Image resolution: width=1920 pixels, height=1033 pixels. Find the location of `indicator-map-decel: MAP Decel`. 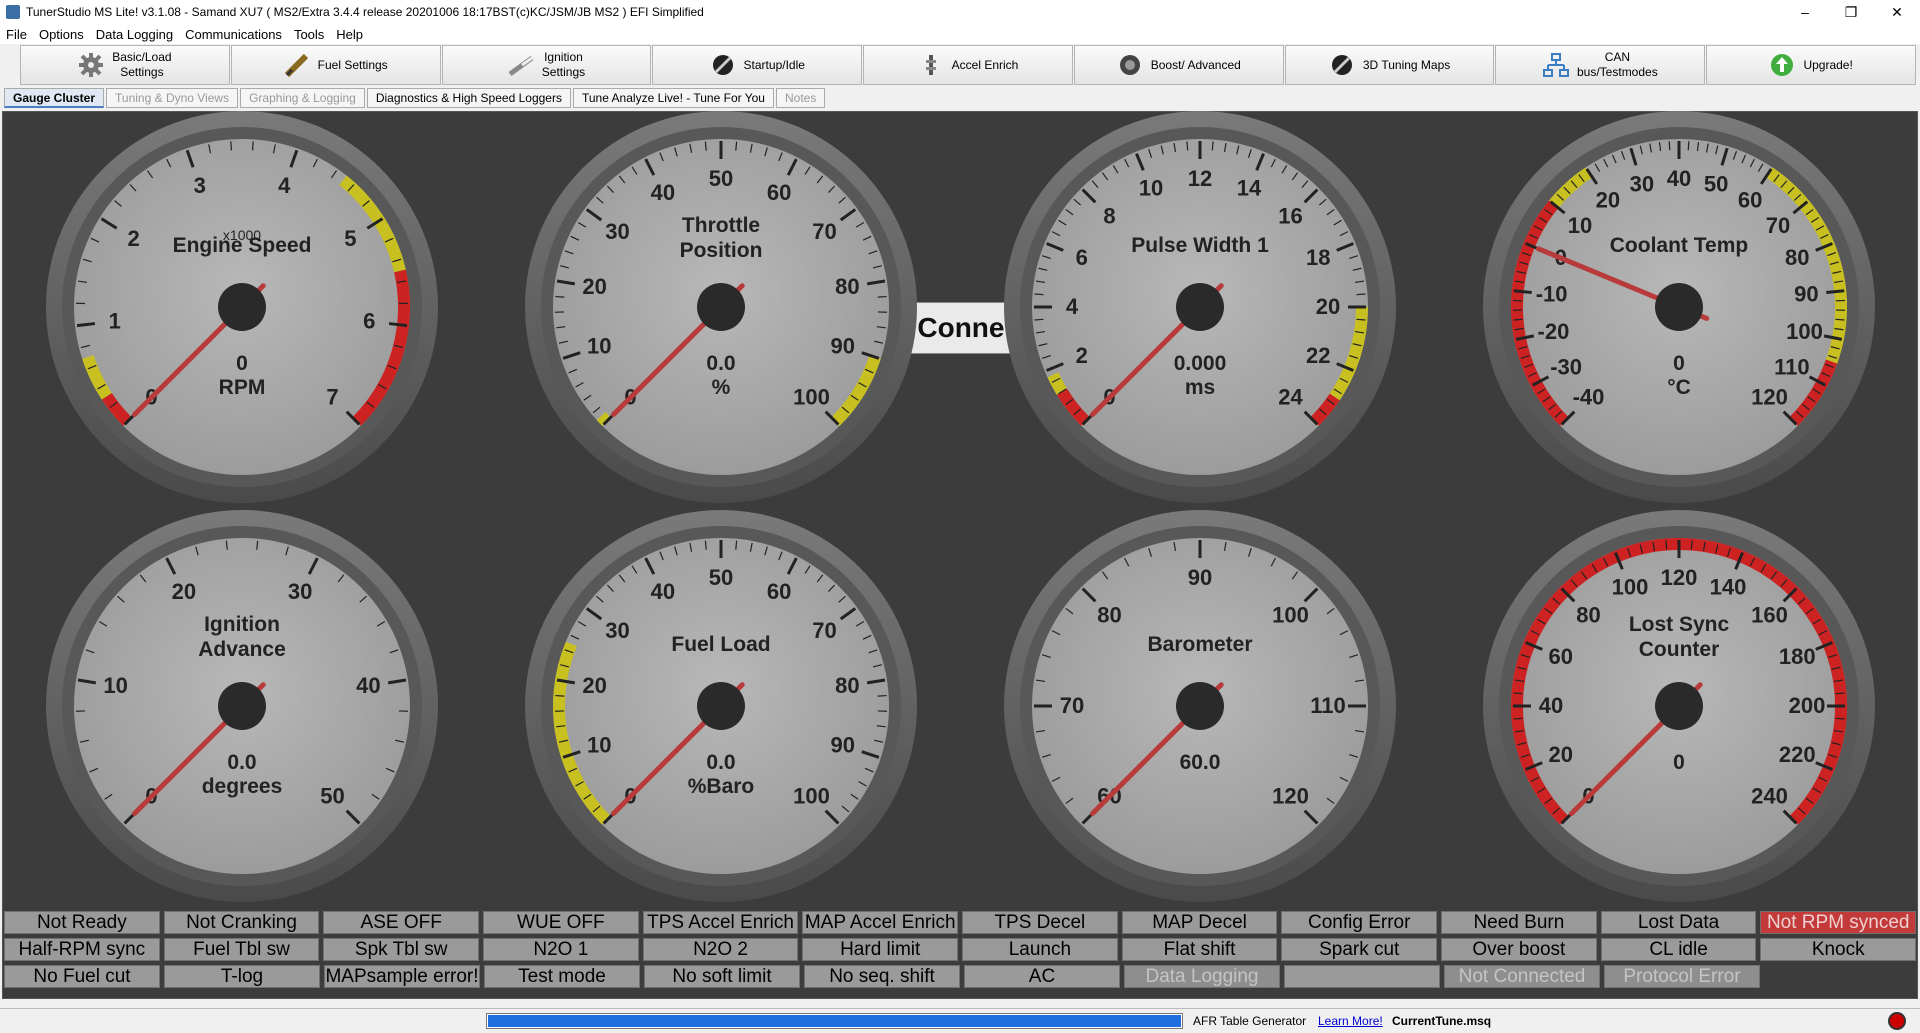

indicator-map-decel: MAP Decel is located at coordinates (1199, 922).